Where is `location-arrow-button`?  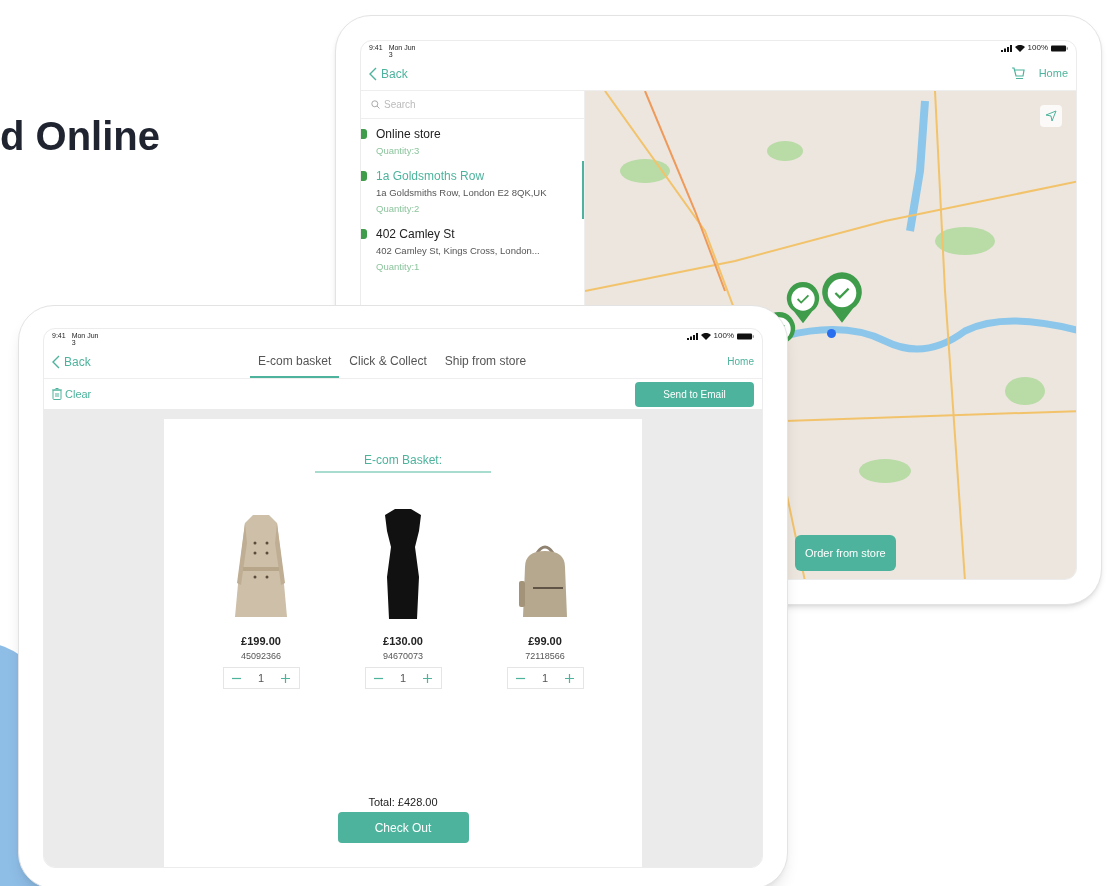 location-arrow-button is located at coordinates (1051, 116).